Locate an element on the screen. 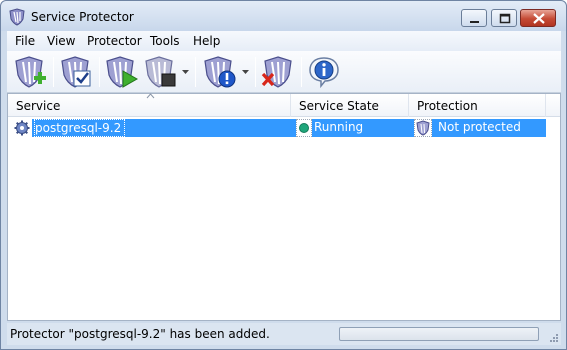 This screenshot has height=350, width=567. toolbar is located at coordinates (284, 72).